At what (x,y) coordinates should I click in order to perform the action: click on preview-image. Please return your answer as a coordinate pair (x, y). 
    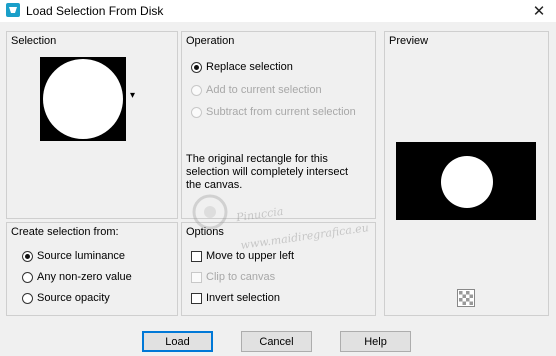
    Looking at the image, I should click on (466, 181).